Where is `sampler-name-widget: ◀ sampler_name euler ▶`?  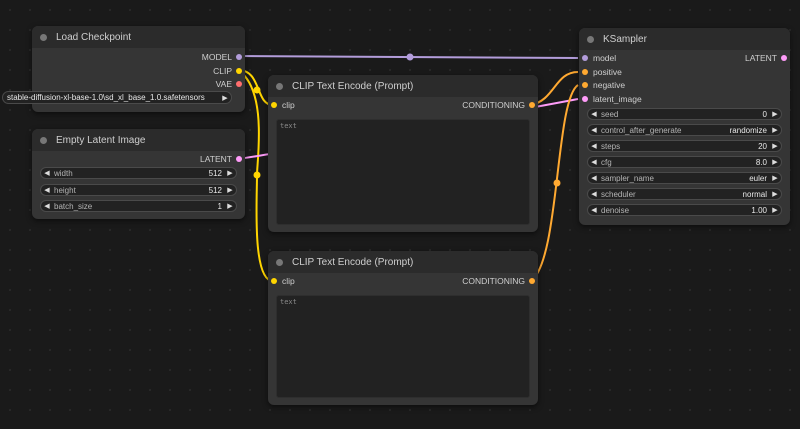
sampler-name-widget: ◀ sampler_name euler ▶ is located at coordinates (684, 178).